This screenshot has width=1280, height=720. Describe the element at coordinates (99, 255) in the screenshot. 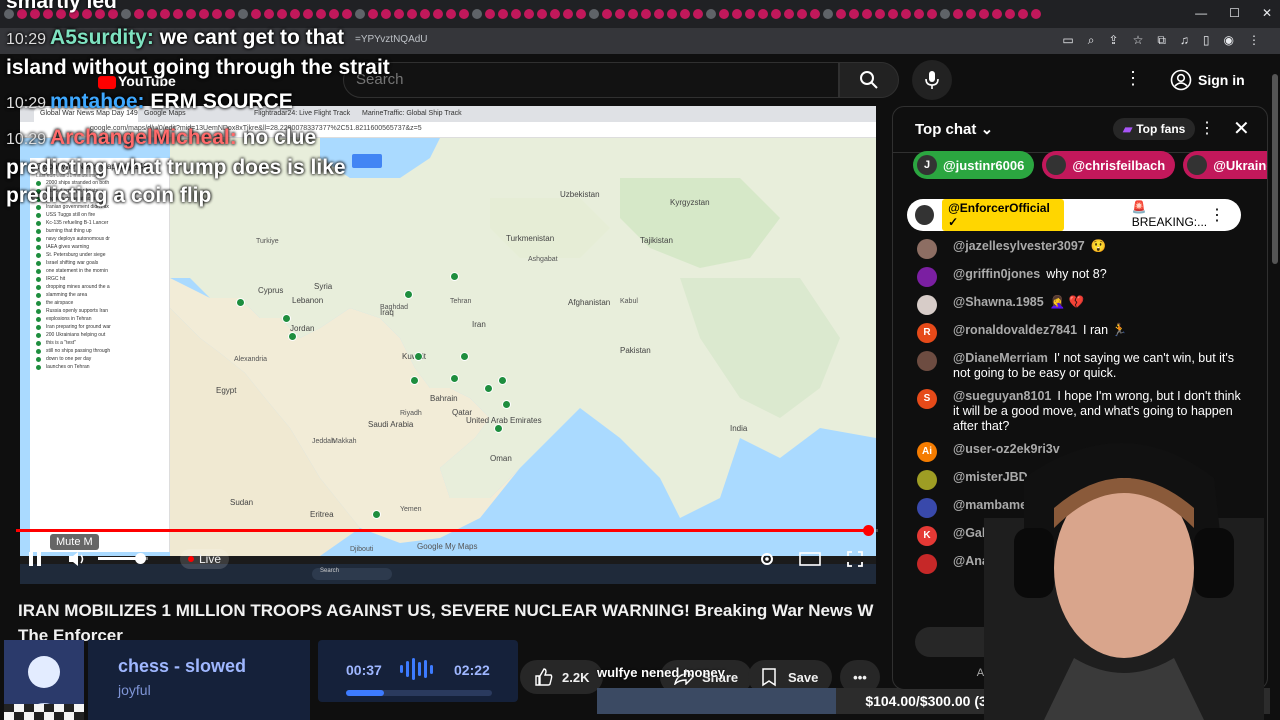

I see `map-layer-item: St. Petersburg under siege` at that location.